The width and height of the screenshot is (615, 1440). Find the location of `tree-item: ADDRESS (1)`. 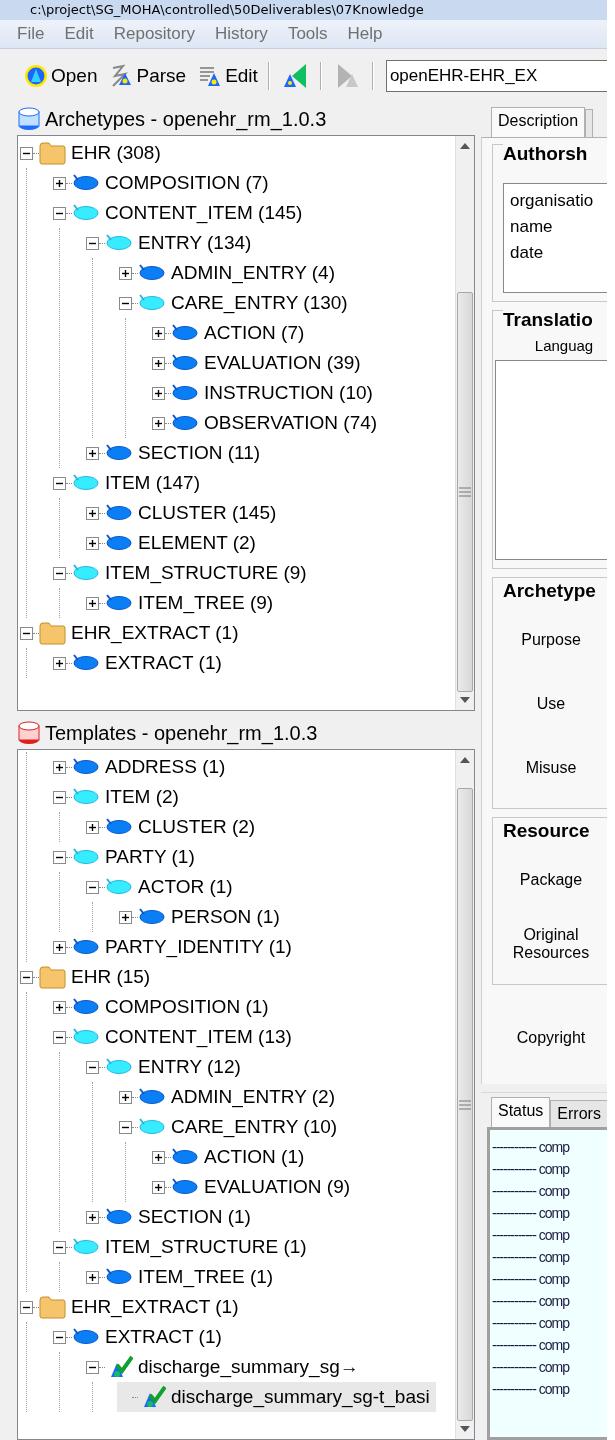

tree-item: ADDRESS (1) is located at coordinates (141, 767).